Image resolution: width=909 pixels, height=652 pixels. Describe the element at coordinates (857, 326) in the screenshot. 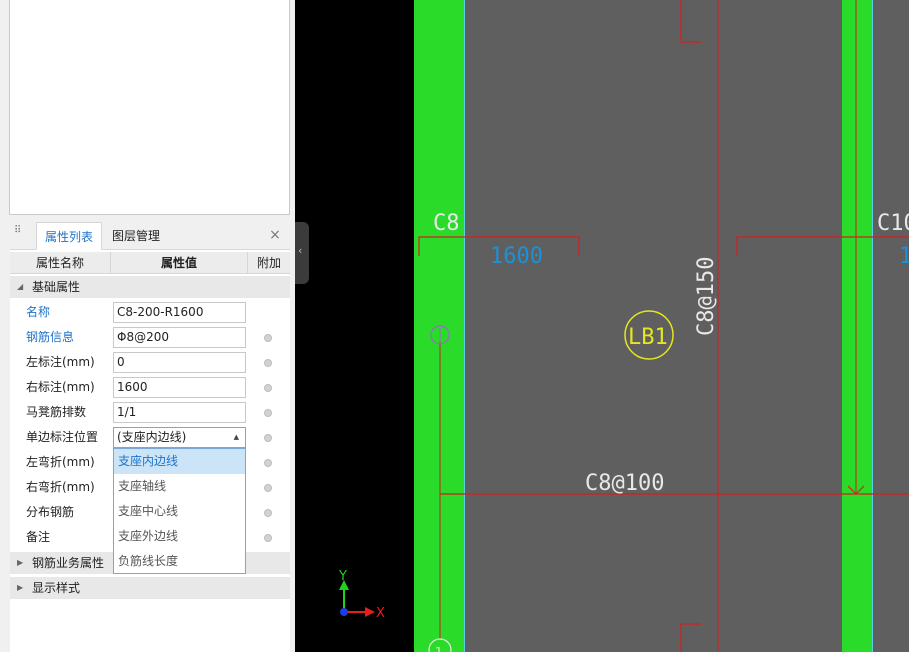

I see `support-beam-right` at that location.